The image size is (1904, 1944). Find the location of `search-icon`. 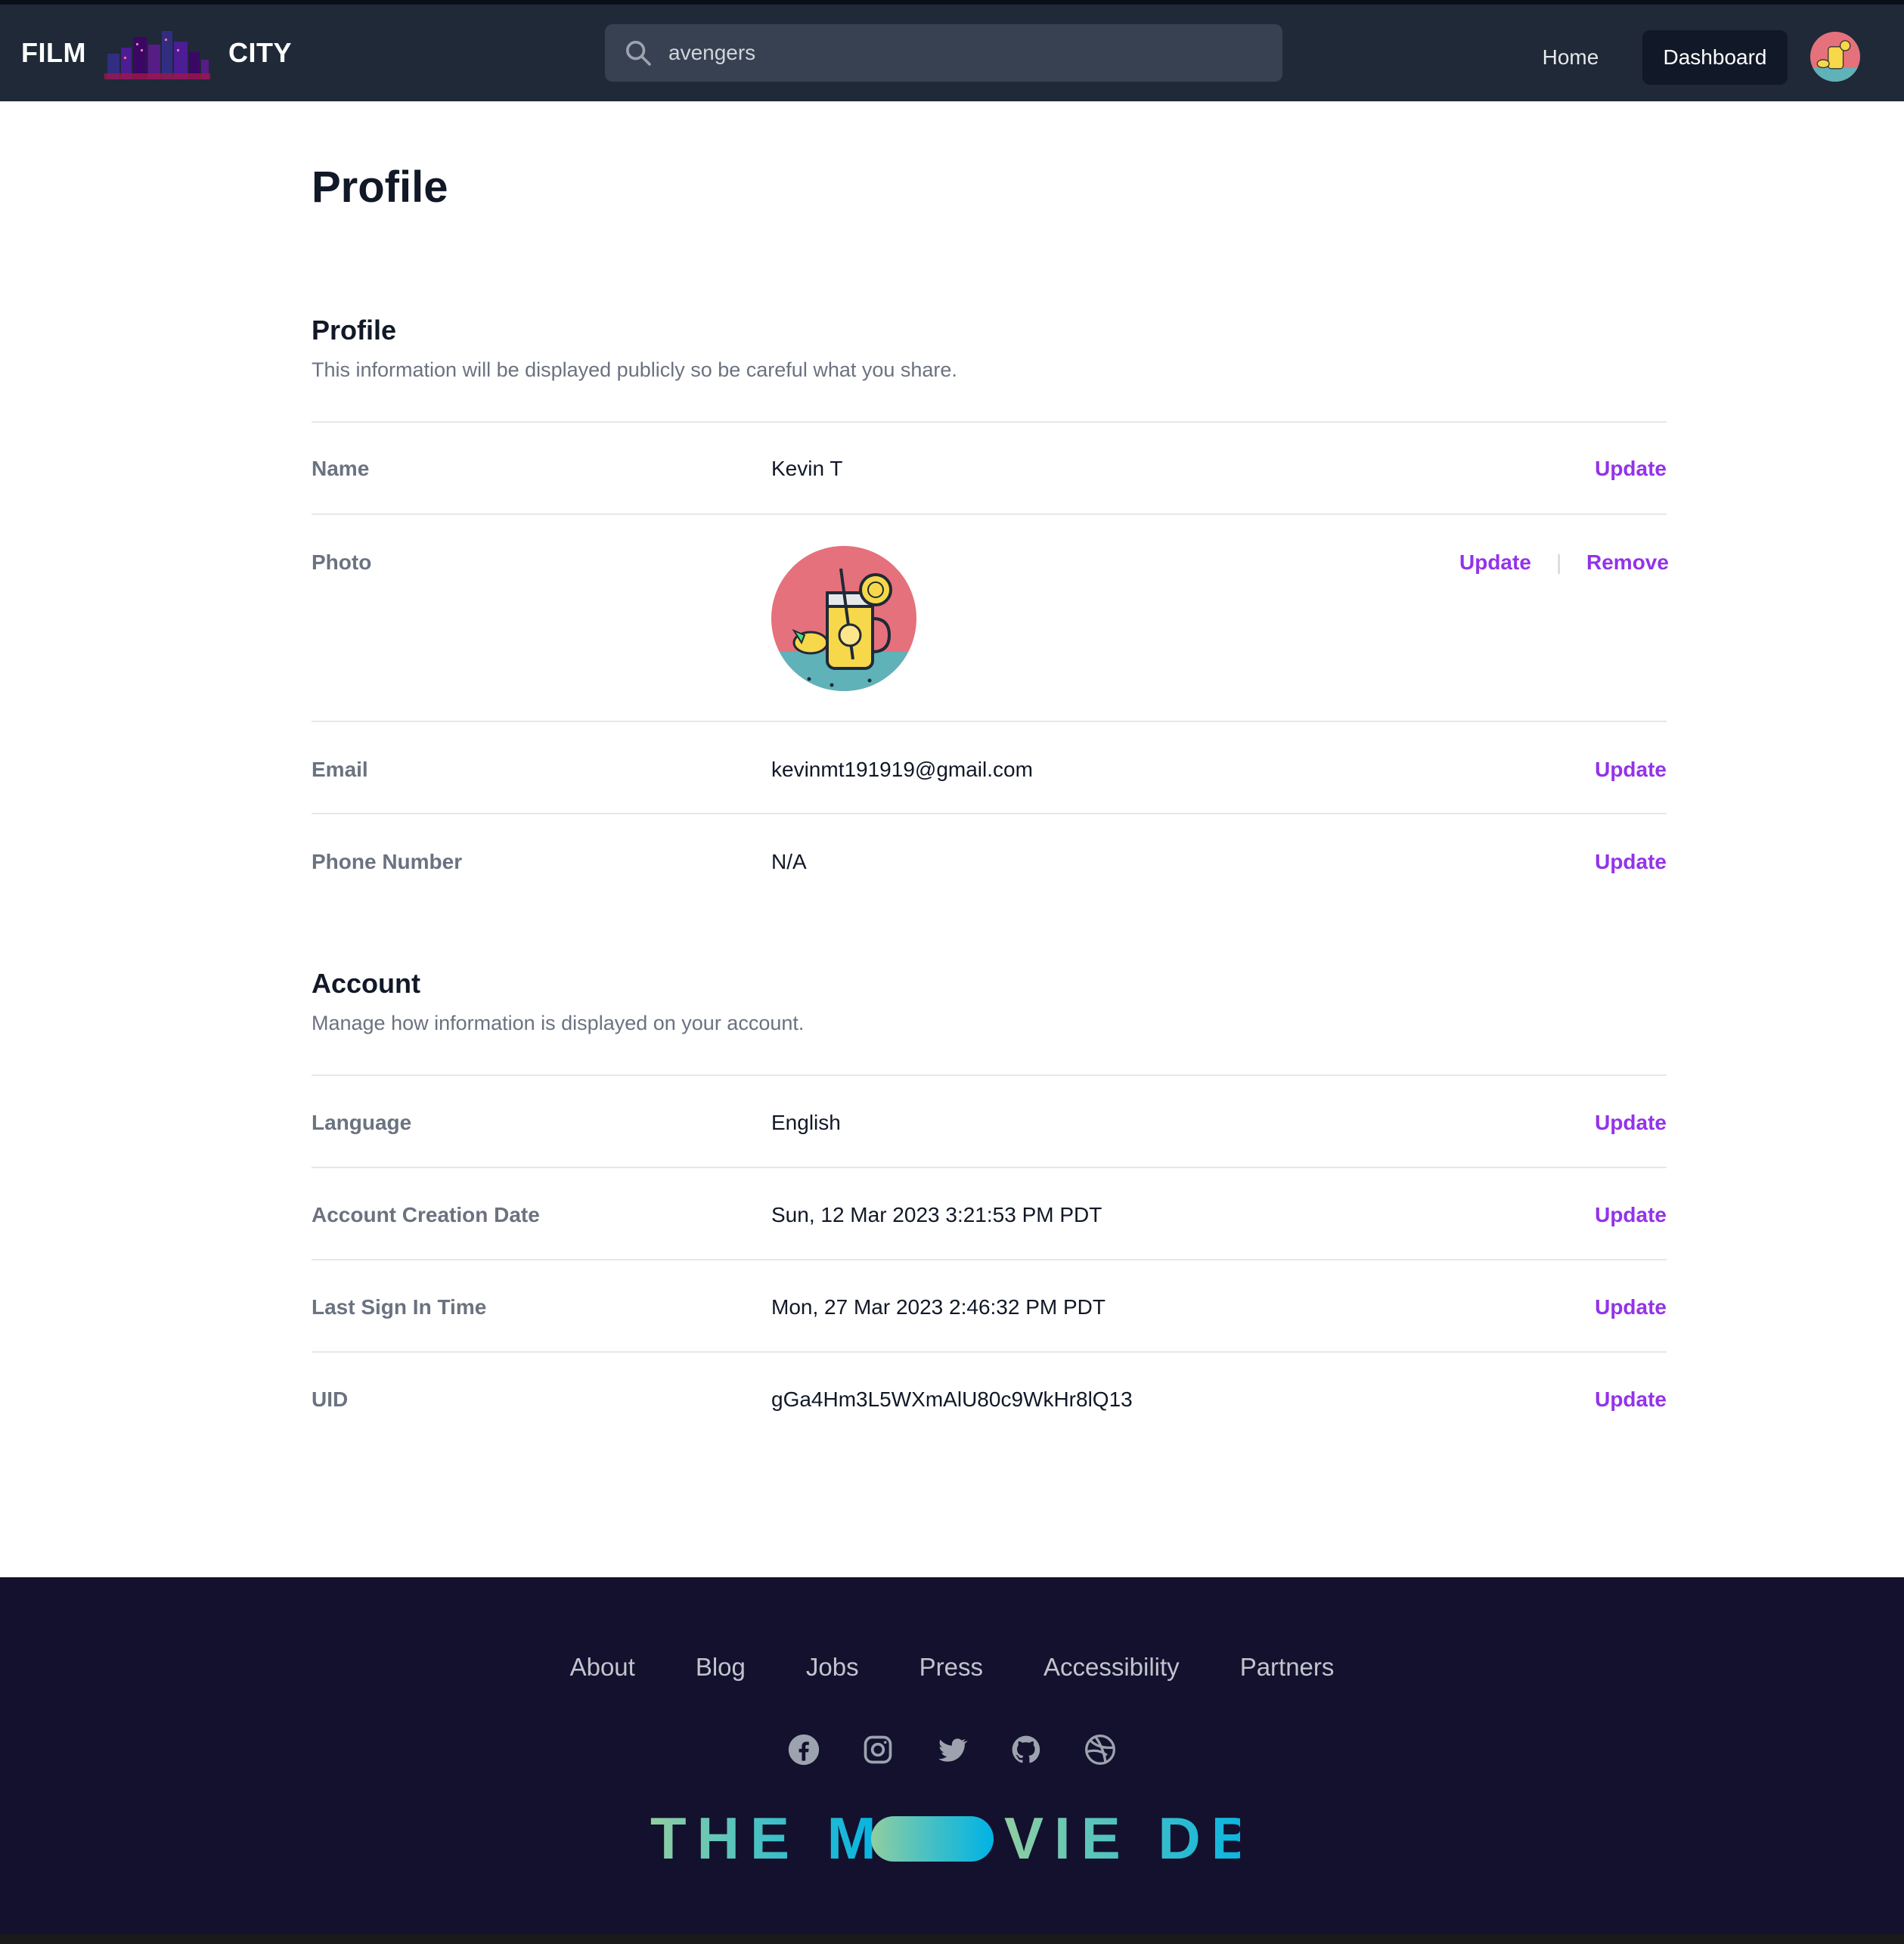

search-icon is located at coordinates (638, 53).